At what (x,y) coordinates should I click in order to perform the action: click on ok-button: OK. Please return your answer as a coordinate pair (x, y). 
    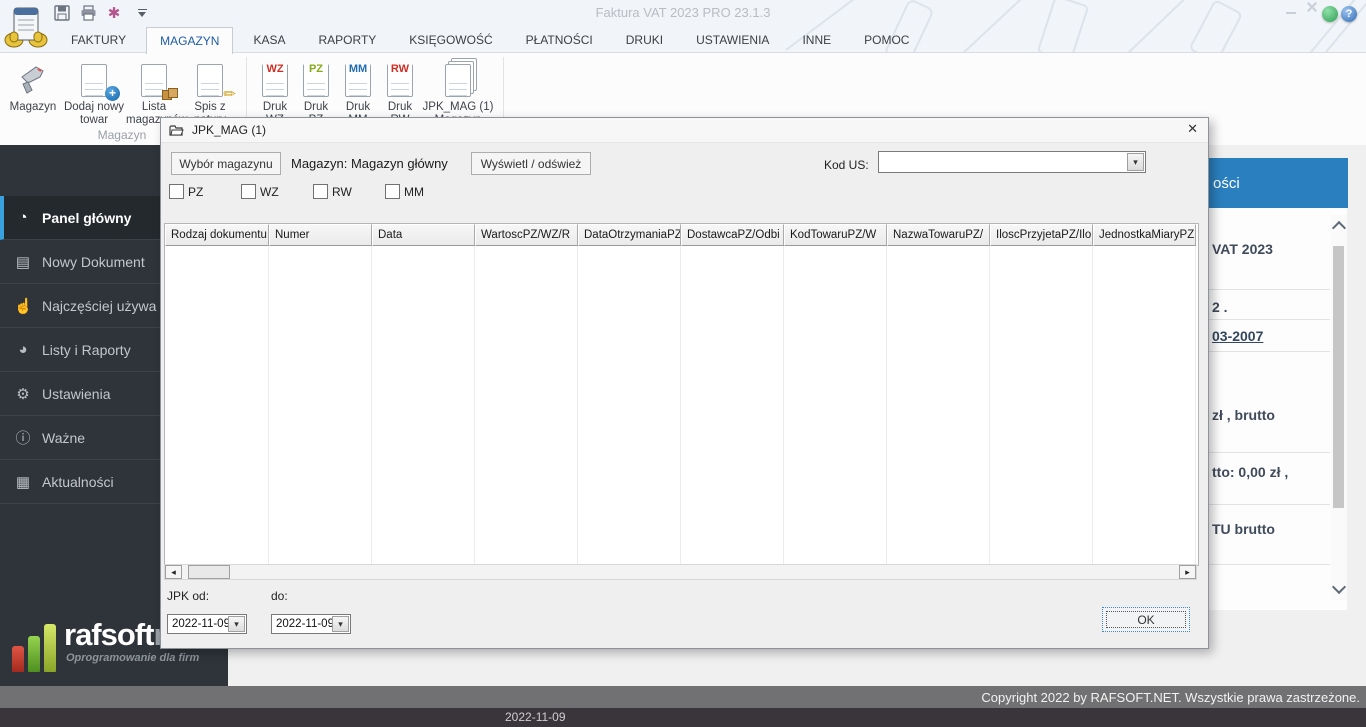
    Looking at the image, I should click on (1146, 619).